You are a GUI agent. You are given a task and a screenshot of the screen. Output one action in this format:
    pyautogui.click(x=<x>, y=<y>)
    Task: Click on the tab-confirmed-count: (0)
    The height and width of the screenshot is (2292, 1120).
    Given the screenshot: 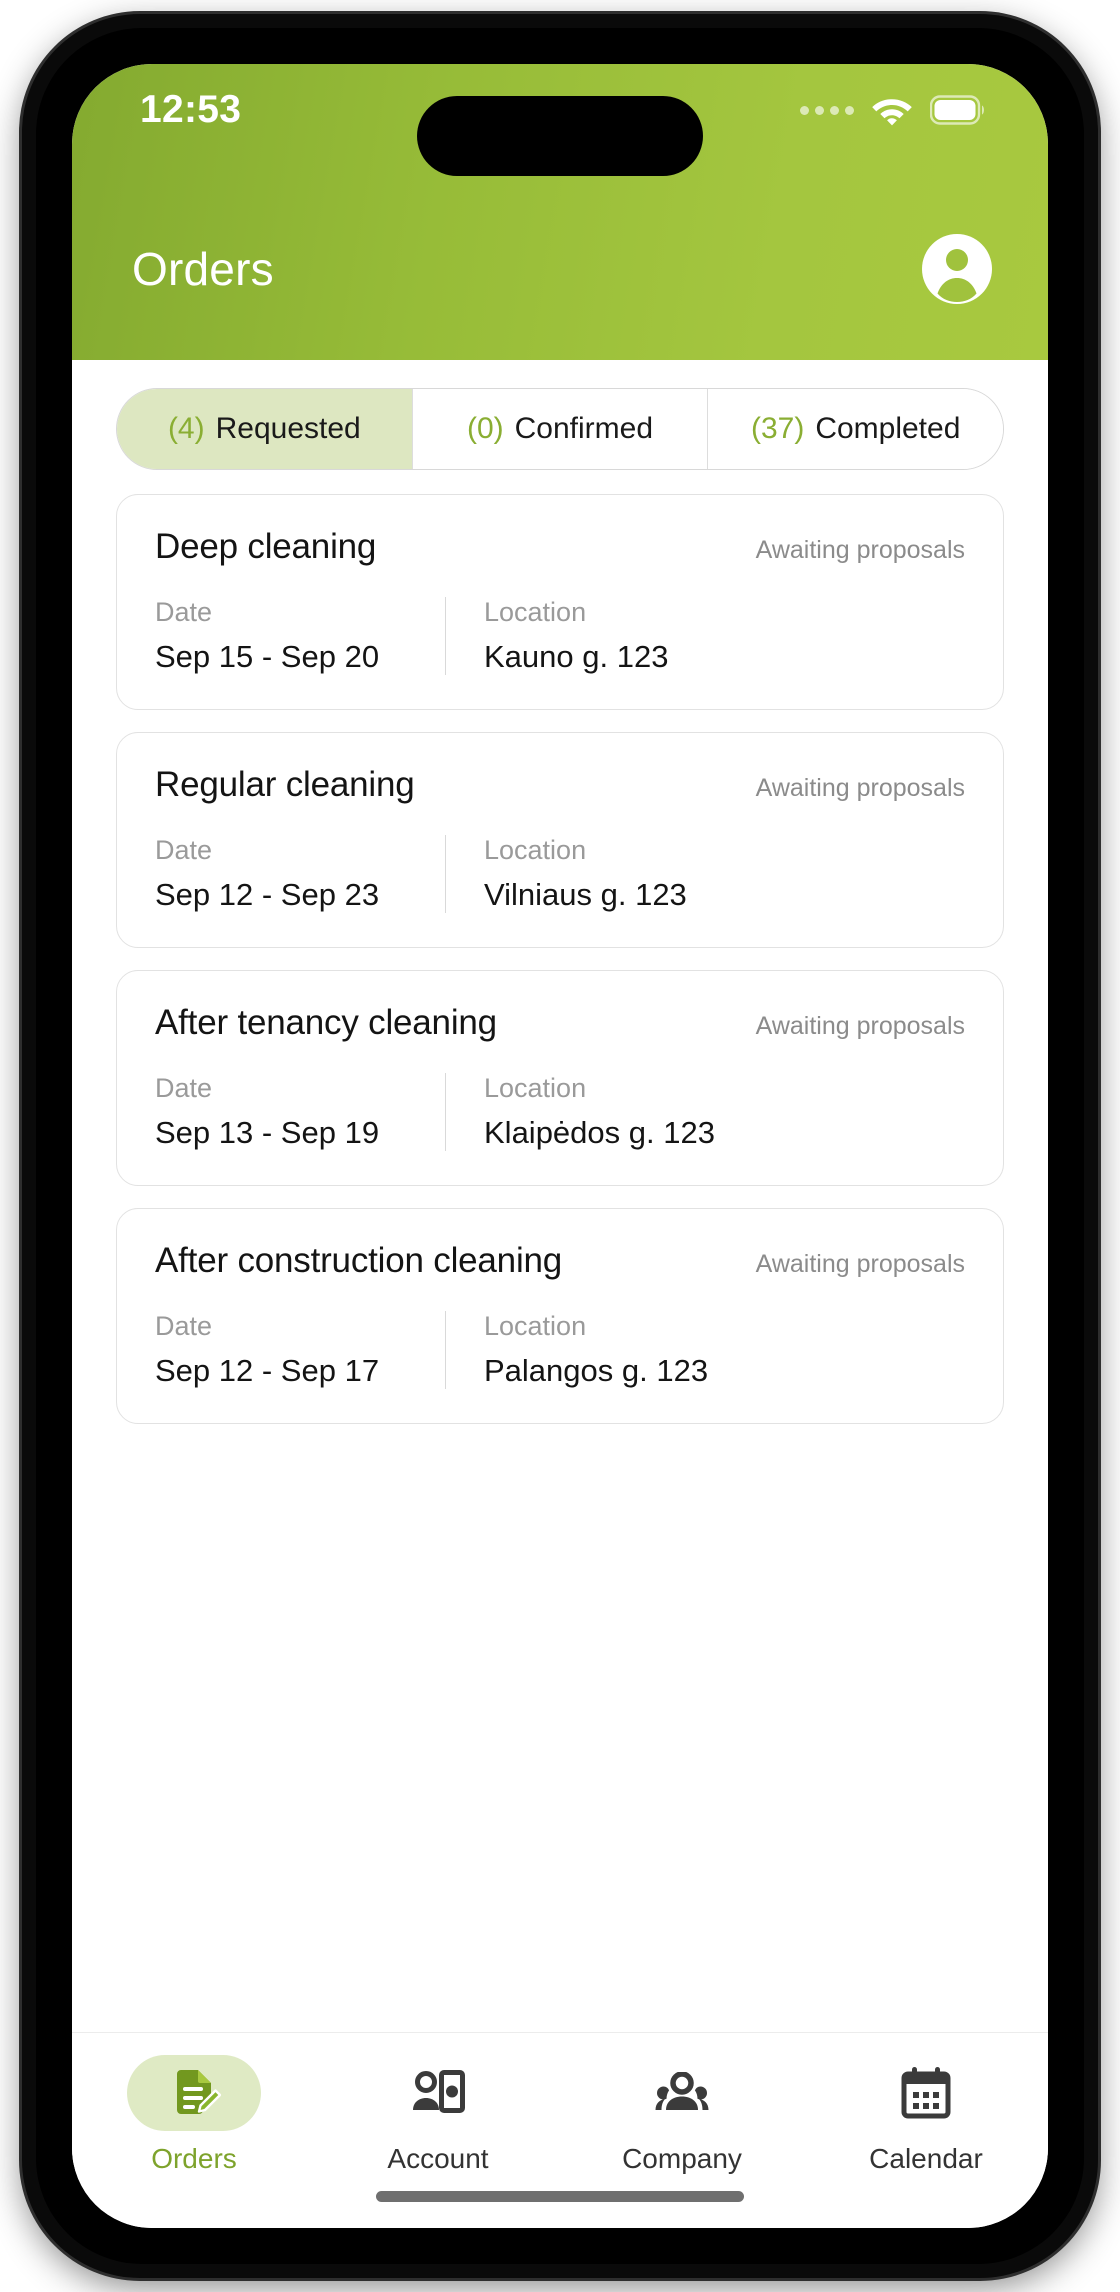 What is the action you would take?
    pyautogui.click(x=485, y=428)
    